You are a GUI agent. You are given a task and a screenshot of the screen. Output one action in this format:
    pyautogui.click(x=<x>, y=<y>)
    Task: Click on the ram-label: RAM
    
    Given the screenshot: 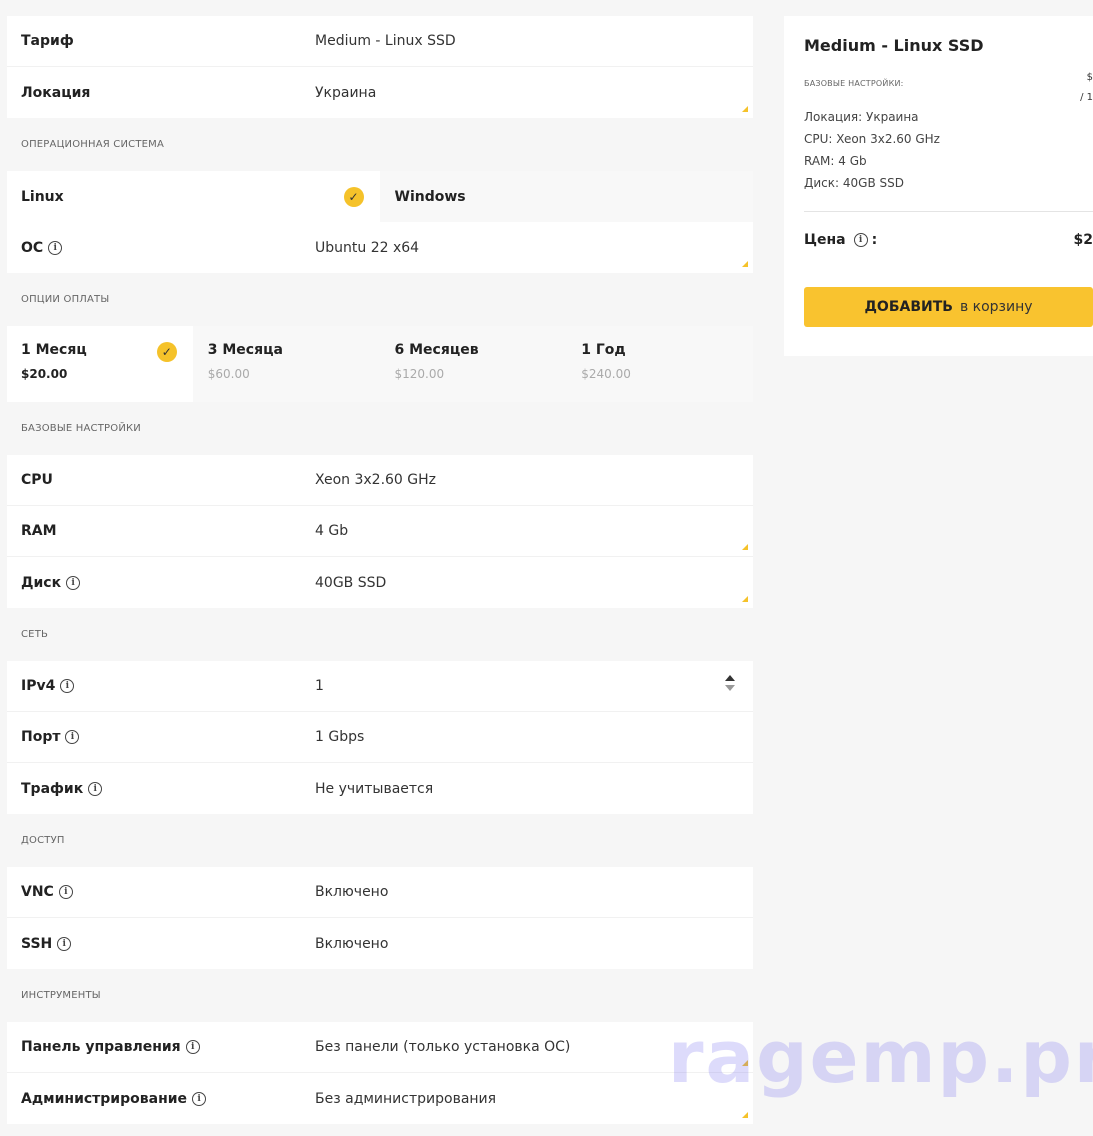 What is the action you would take?
    pyautogui.click(x=39, y=531)
    